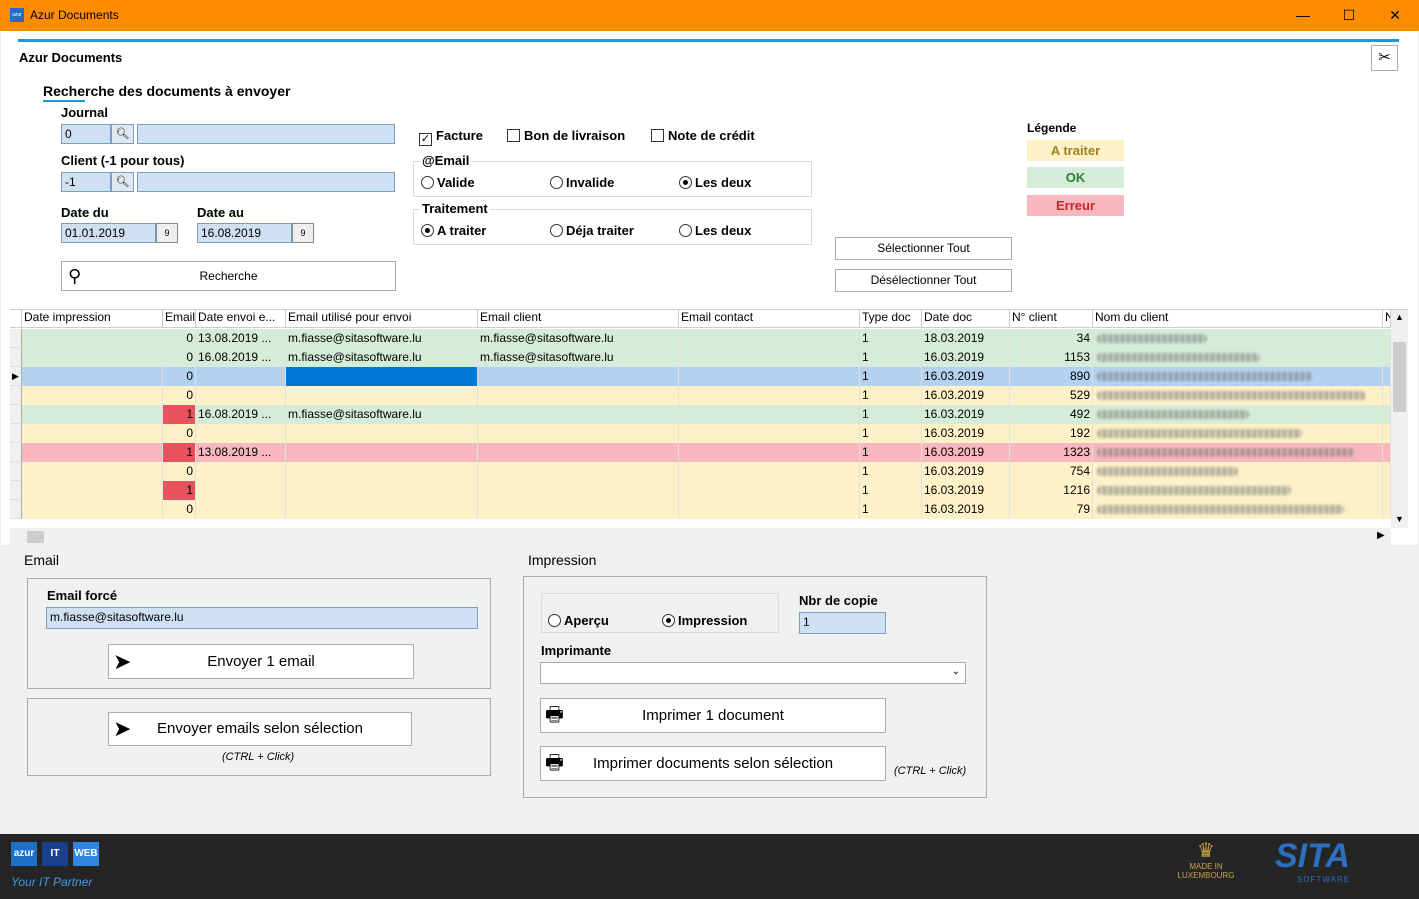 The image size is (1419, 899). What do you see at coordinates (923, 248) in the screenshot?
I see `select-all-button: Sélectionner Tout` at bounding box center [923, 248].